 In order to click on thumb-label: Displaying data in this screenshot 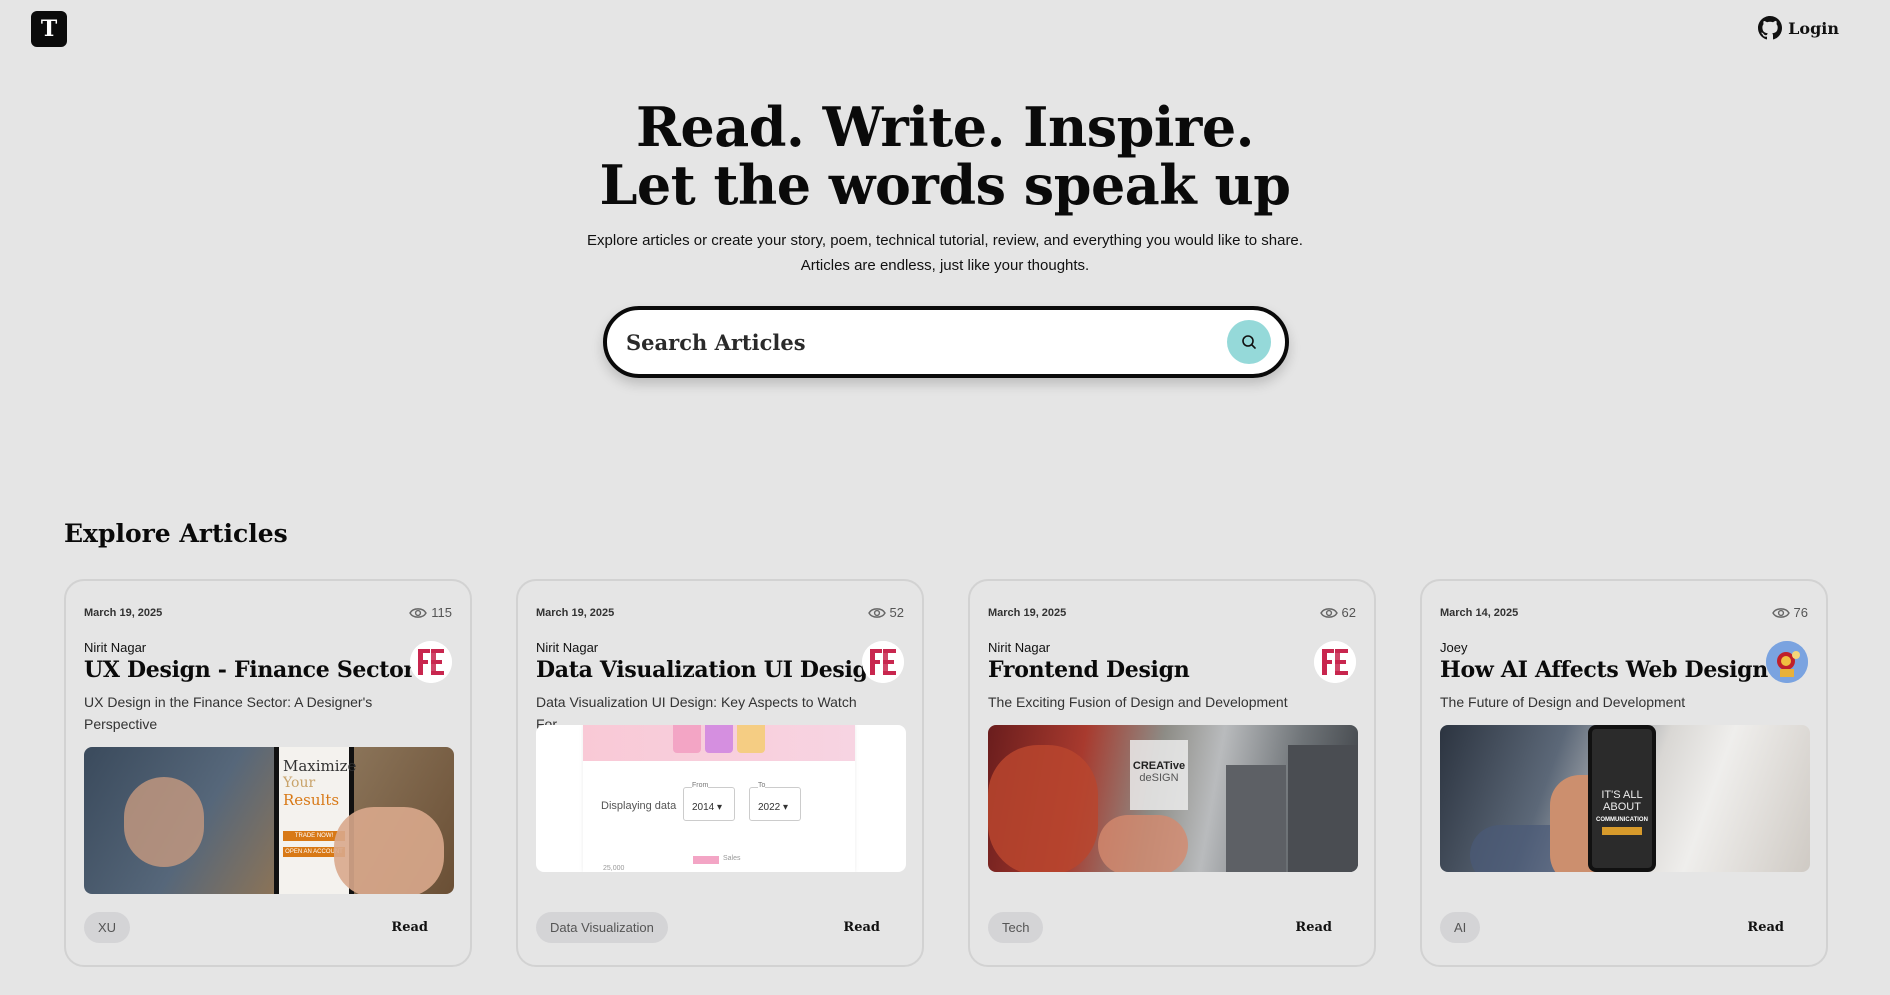, I will do `click(639, 806)`.